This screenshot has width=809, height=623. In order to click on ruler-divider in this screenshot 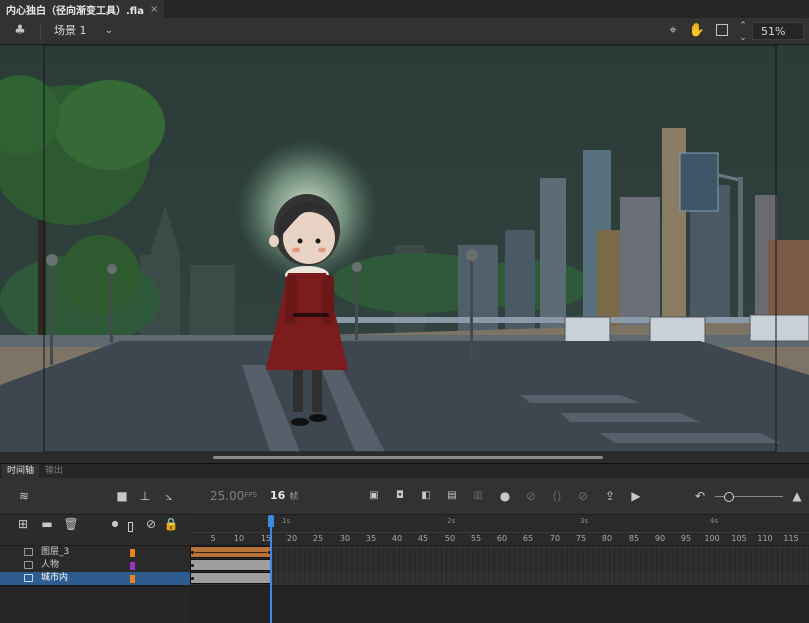, I will do `click(499, 532)`.